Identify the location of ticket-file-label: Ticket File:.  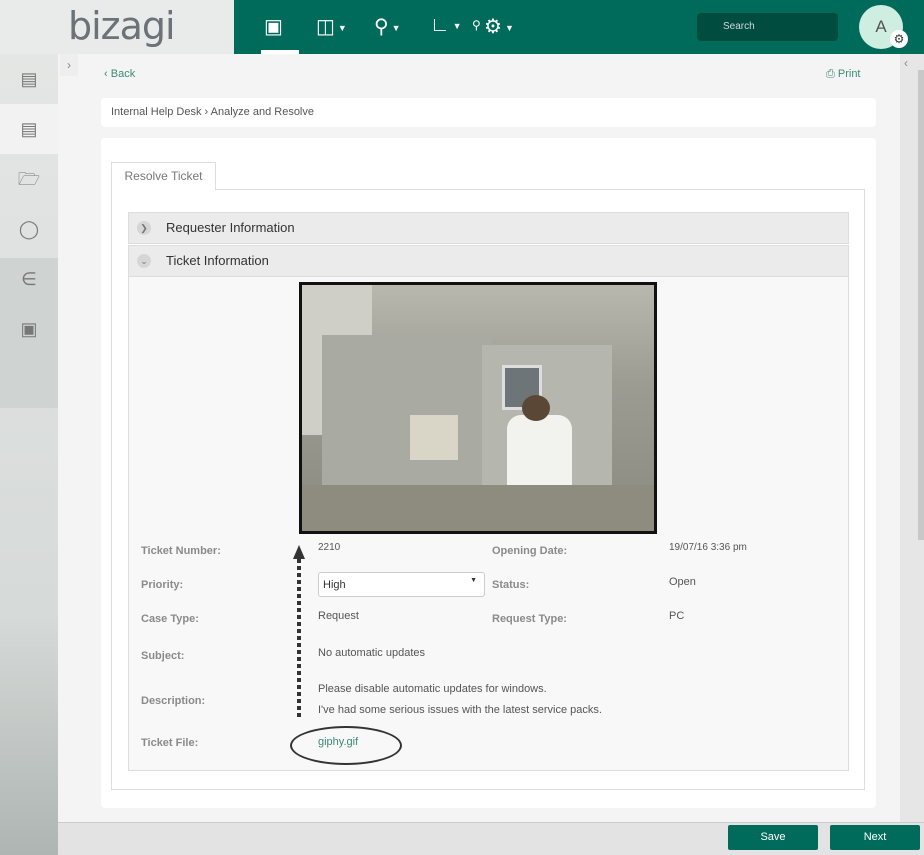
(170, 743).